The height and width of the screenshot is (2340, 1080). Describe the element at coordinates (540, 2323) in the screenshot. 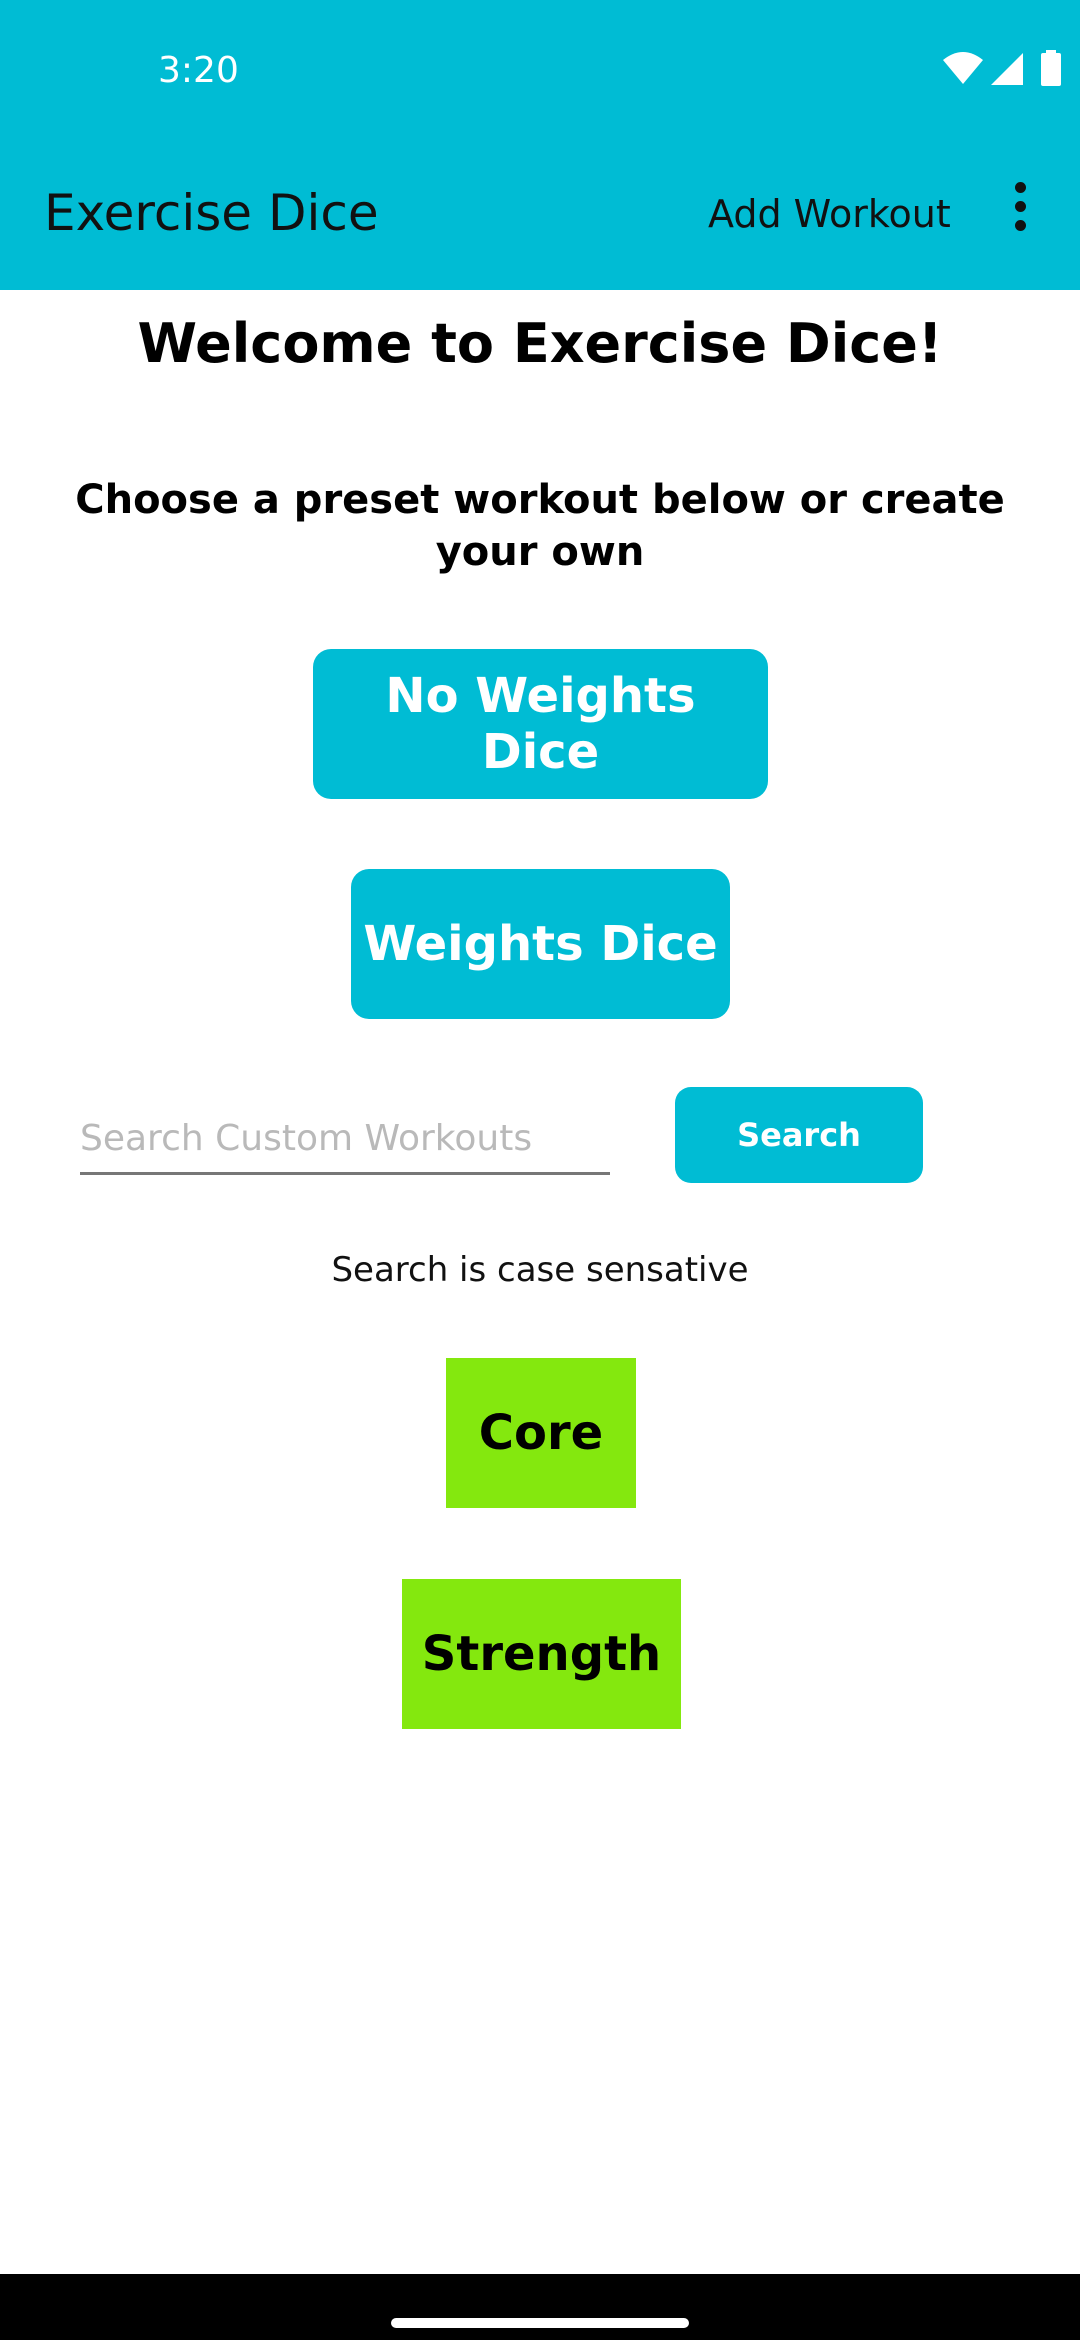

I see `home-gesture-handle` at that location.